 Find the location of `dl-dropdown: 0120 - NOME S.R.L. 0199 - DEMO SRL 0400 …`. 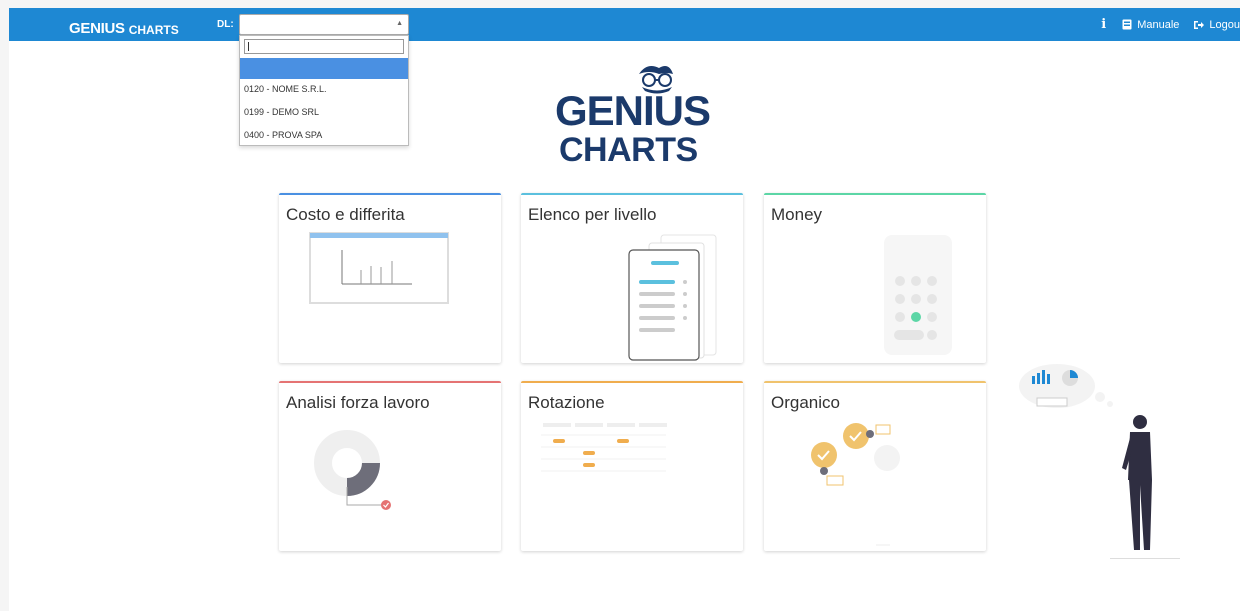

dl-dropdown: 0120 - NOME S.R.L. 0199 - DEMO SRL 0400 … is located at coordinates (324, 90).